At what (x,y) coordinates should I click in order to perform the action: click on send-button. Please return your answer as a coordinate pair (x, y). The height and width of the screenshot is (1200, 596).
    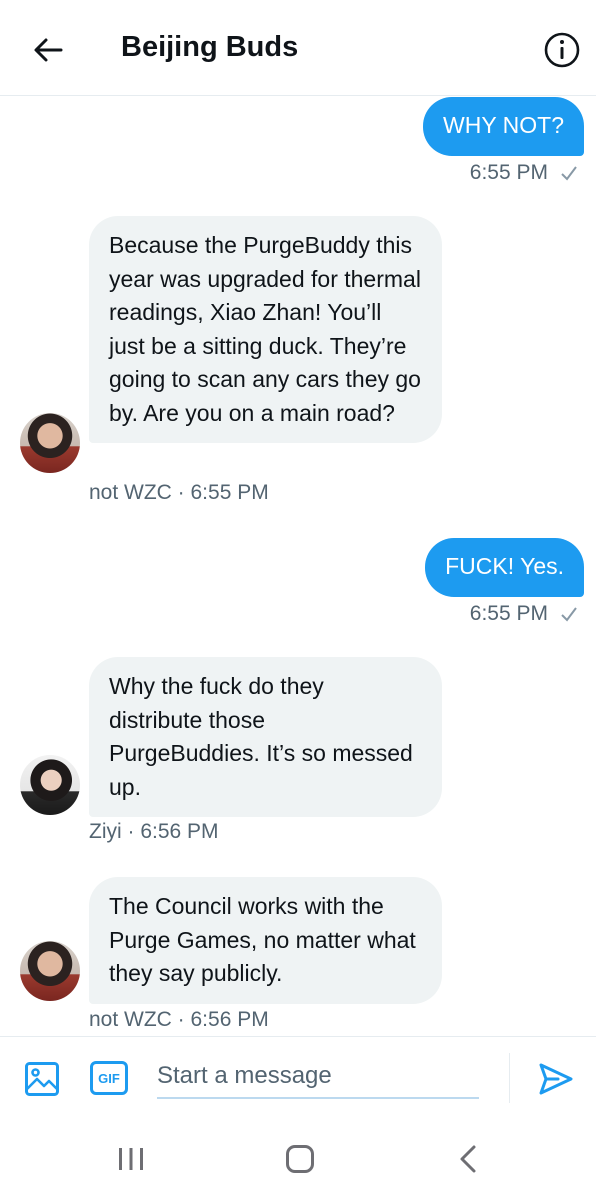
    Looking at the image, I should click on (556, 1079).